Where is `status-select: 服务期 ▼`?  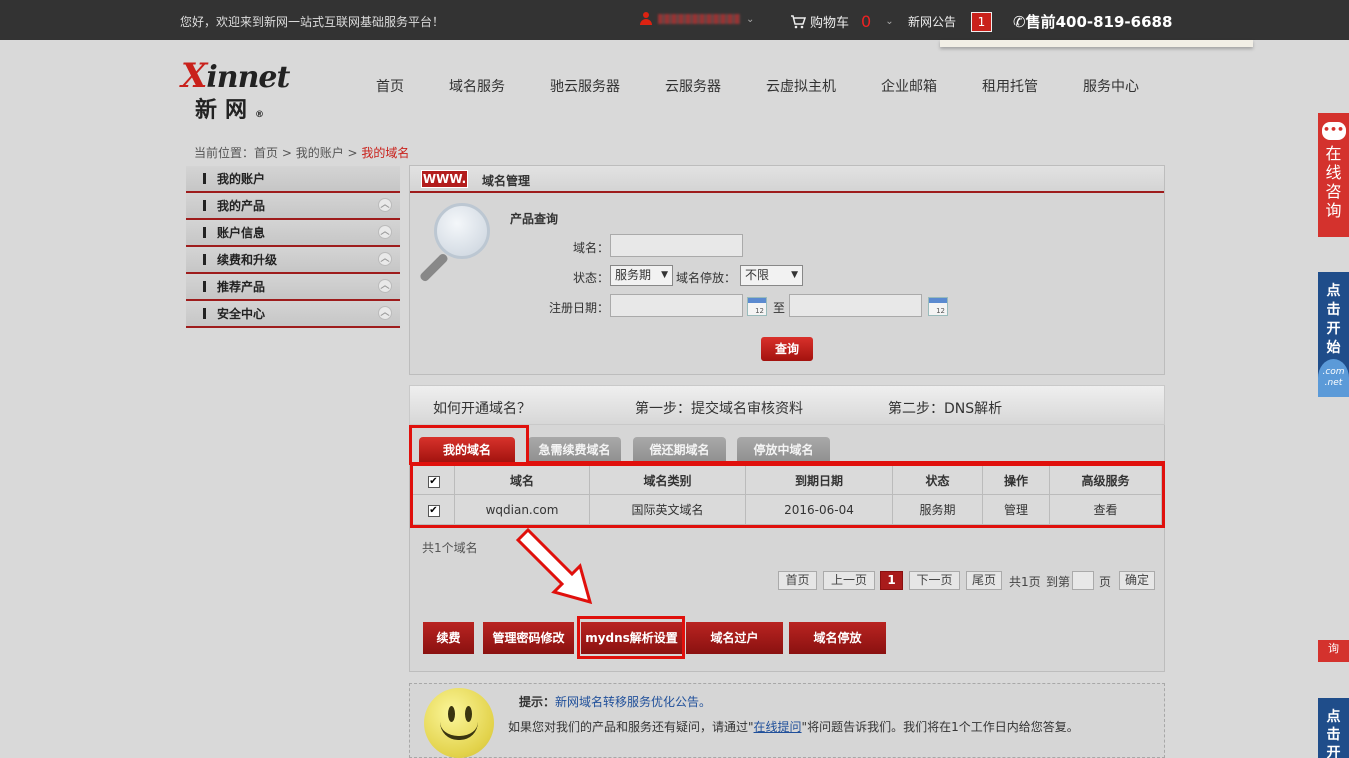
status-select: 服务期 ▼ is located at coordinates (641, 275).